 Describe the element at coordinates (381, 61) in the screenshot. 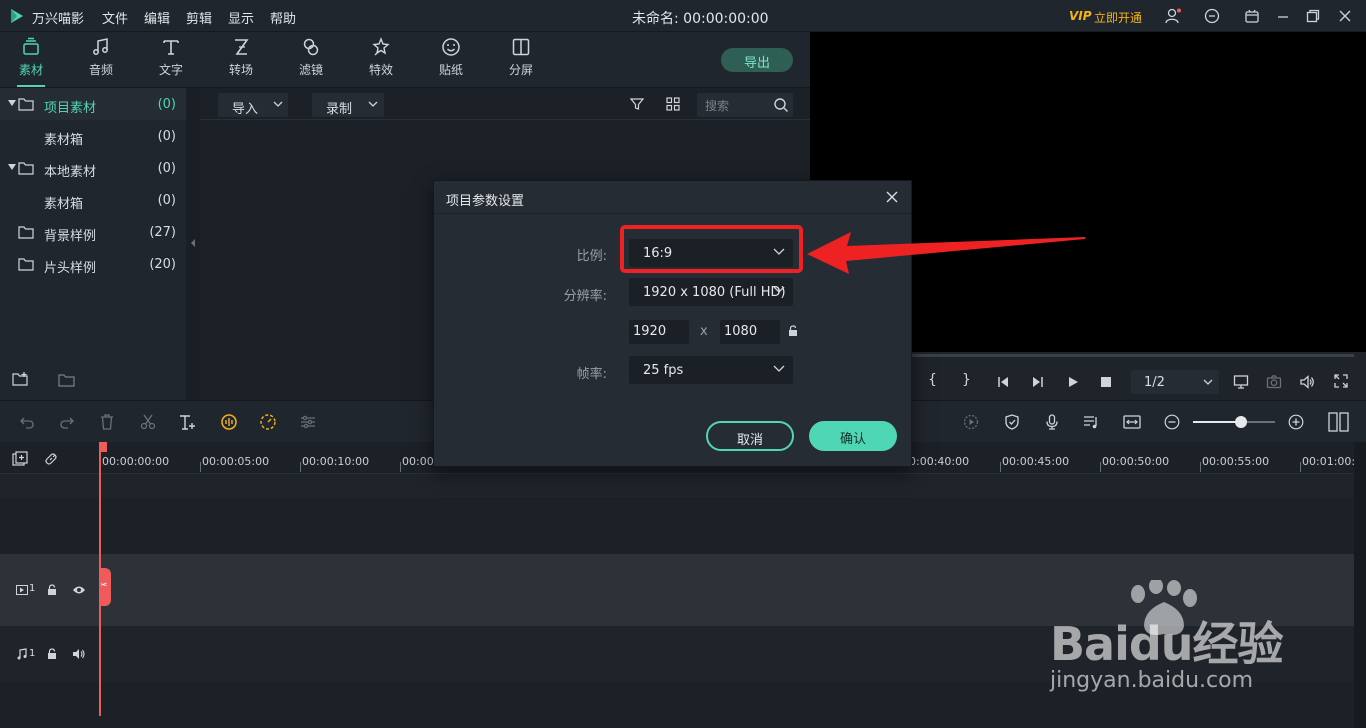

I see `tab-effects: 特效` at that location.